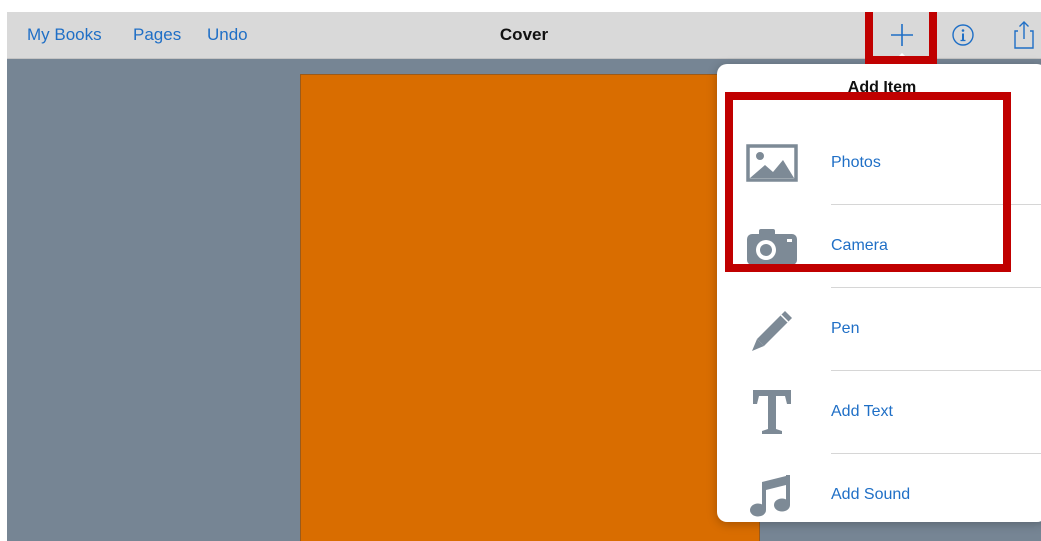 The width and height of the screenshot is (1041, 541). I want to click on menu-item-photos: Photos, so click(879, 163).